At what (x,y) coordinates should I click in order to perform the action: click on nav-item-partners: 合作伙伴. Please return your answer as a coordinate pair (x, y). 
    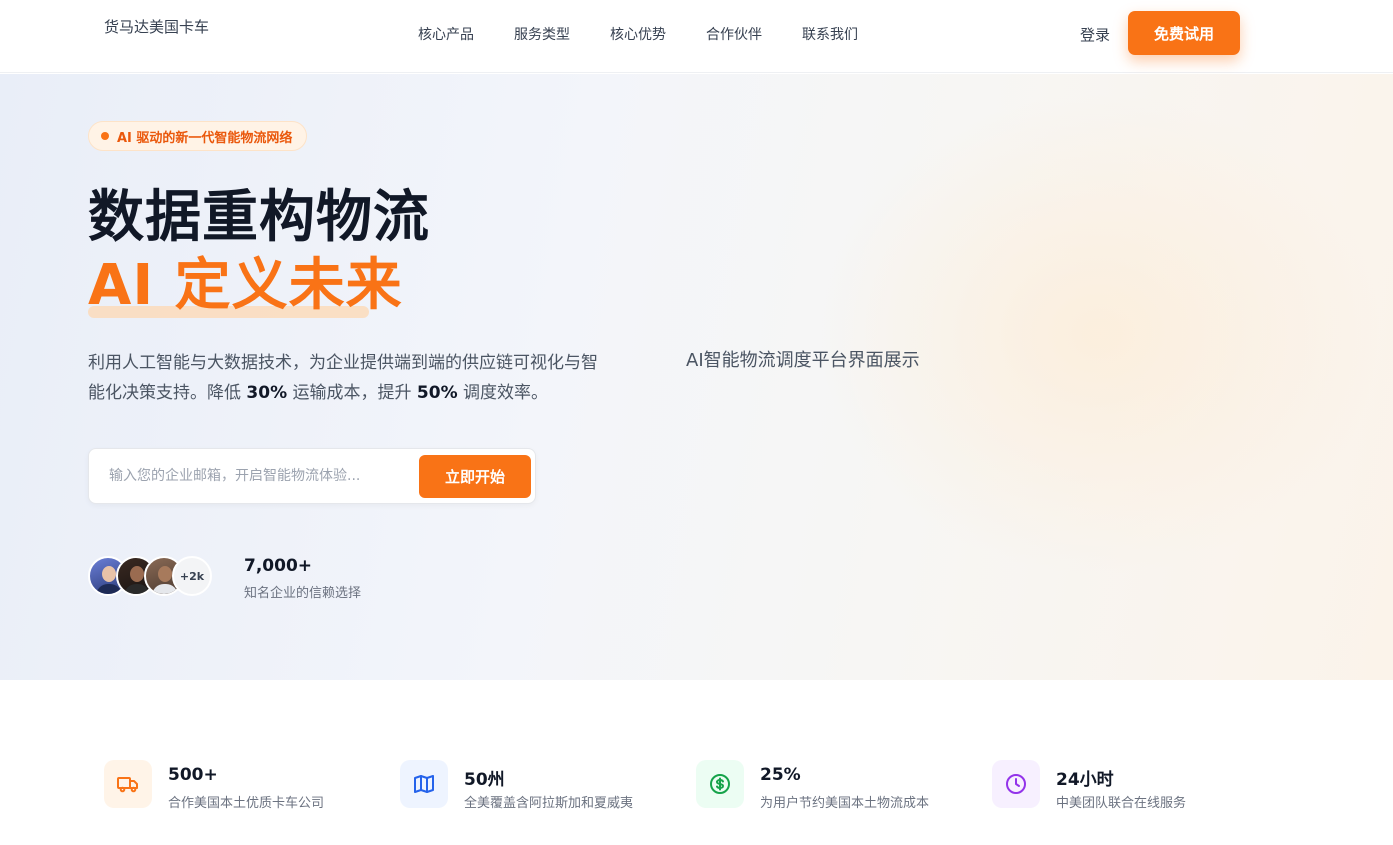
    Looking at the image, I should click on (734, 34).